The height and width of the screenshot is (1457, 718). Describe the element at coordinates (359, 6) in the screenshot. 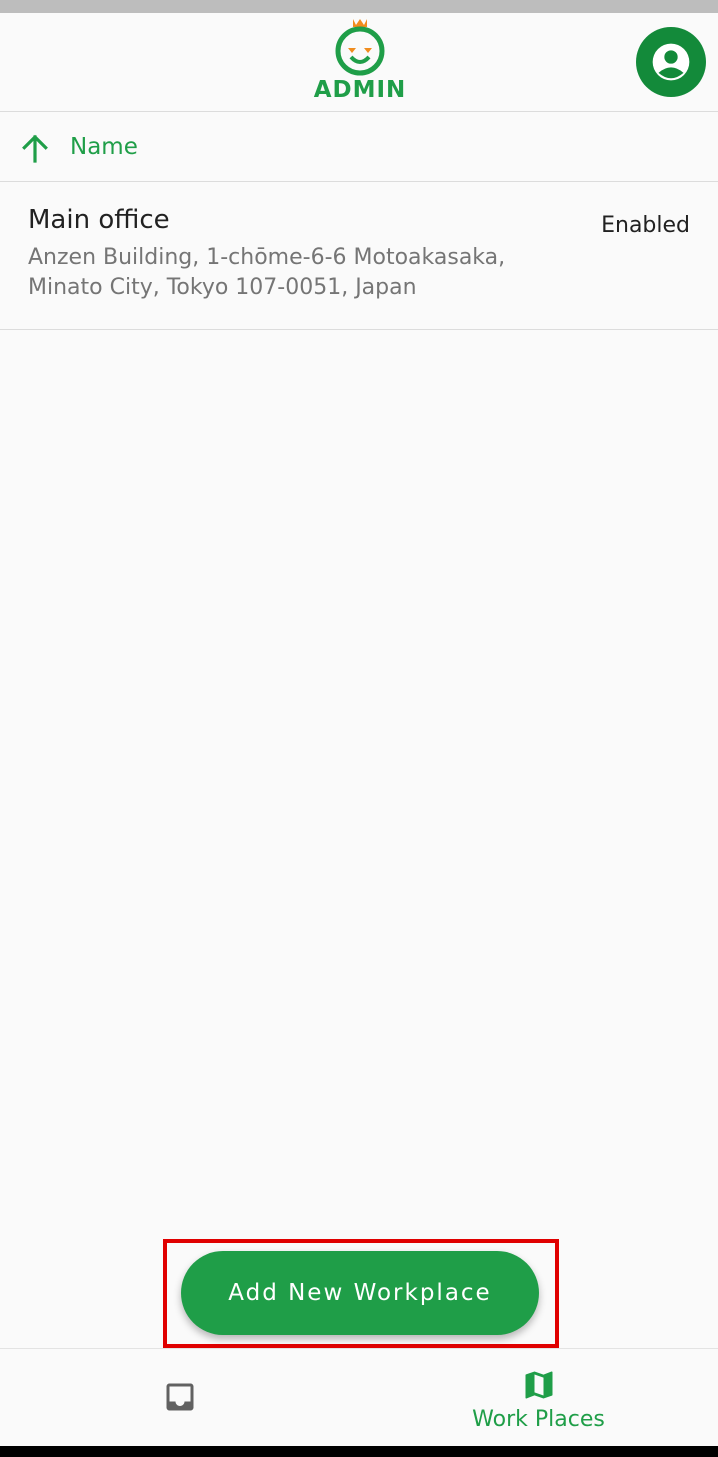

I see `status-bar` at that location.